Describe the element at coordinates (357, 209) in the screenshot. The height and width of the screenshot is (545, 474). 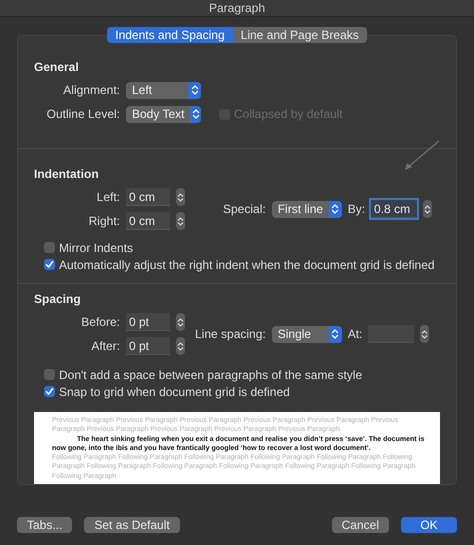
I see `field-label: By:` at that location.